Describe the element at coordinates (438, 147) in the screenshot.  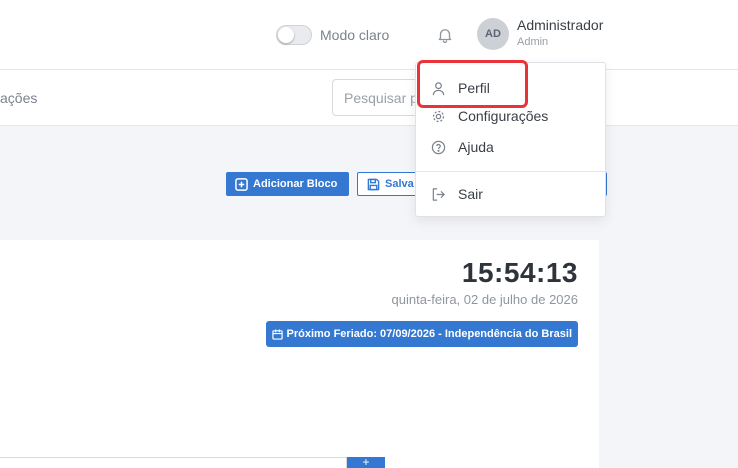
I see `help-icon` at that location.